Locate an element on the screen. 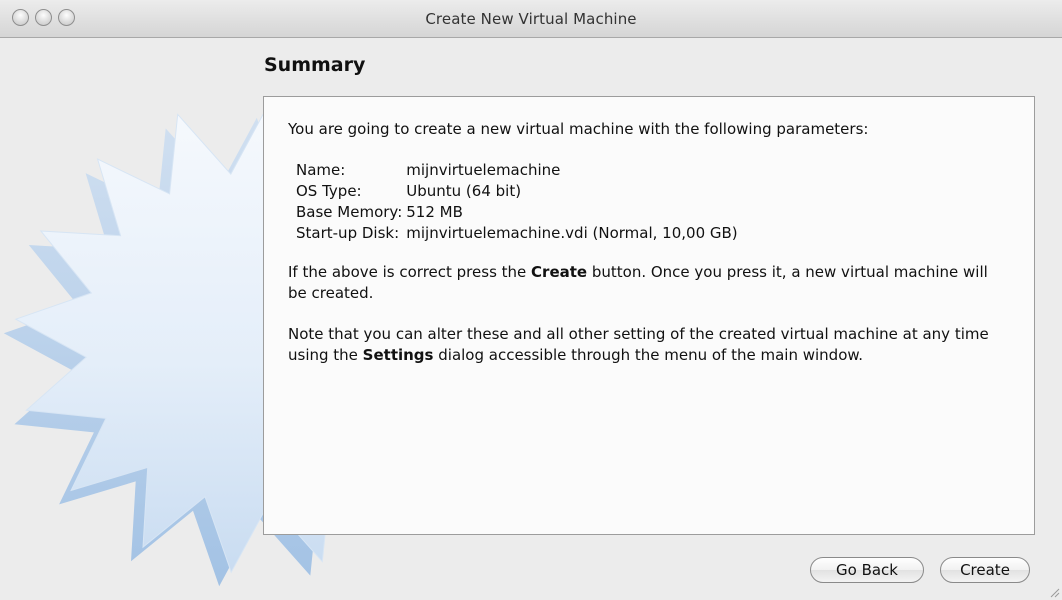 The width and height of the screenshot is (1062, 600). confirm-text-start: If the above is correct press the is located at coordinates (410, 272).